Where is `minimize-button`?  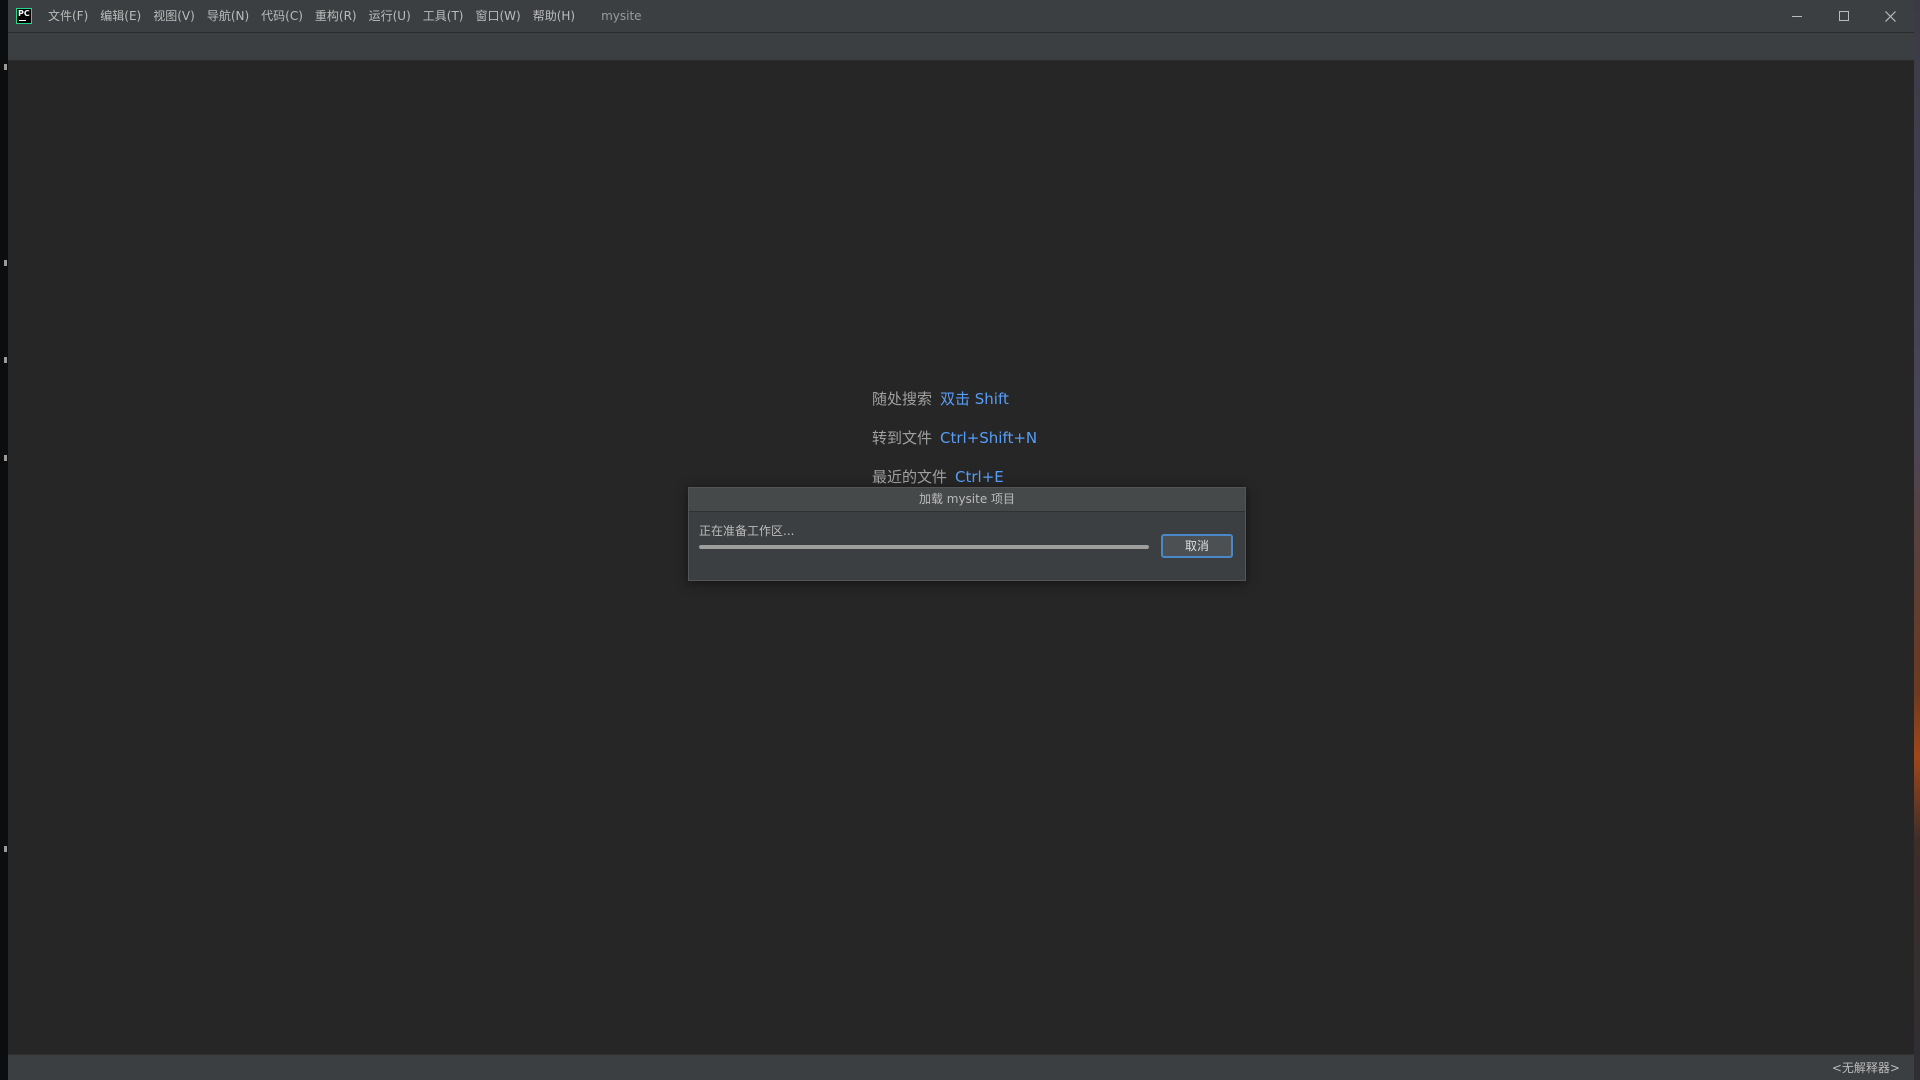 minimize-button is located at coordinates (1796, 16).